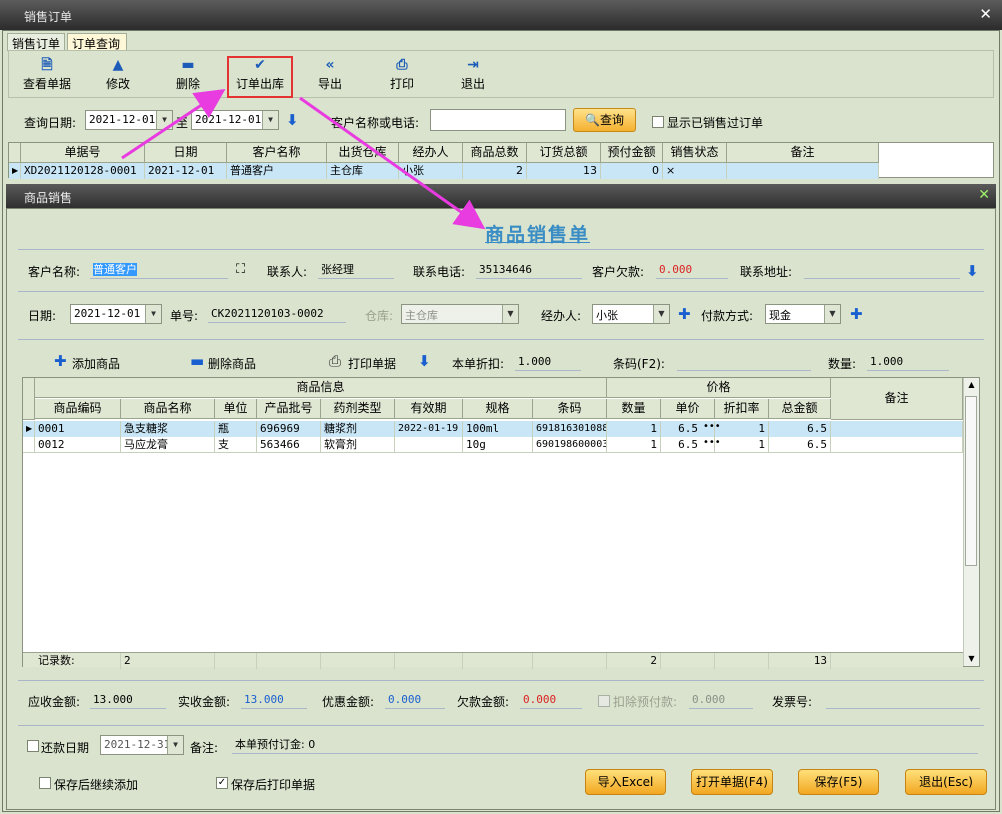 The image size is (1002, 814). What do you see at coordinates (116, 314) in the screenshot?
I see `date-field: 2021-12-01 ▼` at bounding box center [116, 314].